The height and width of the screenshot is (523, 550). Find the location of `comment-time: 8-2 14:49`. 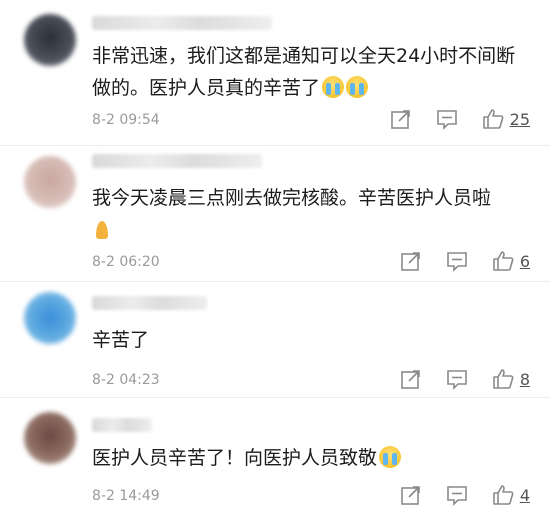

comment-time: 8-2 14:49 is located at coordinates (126, 496).